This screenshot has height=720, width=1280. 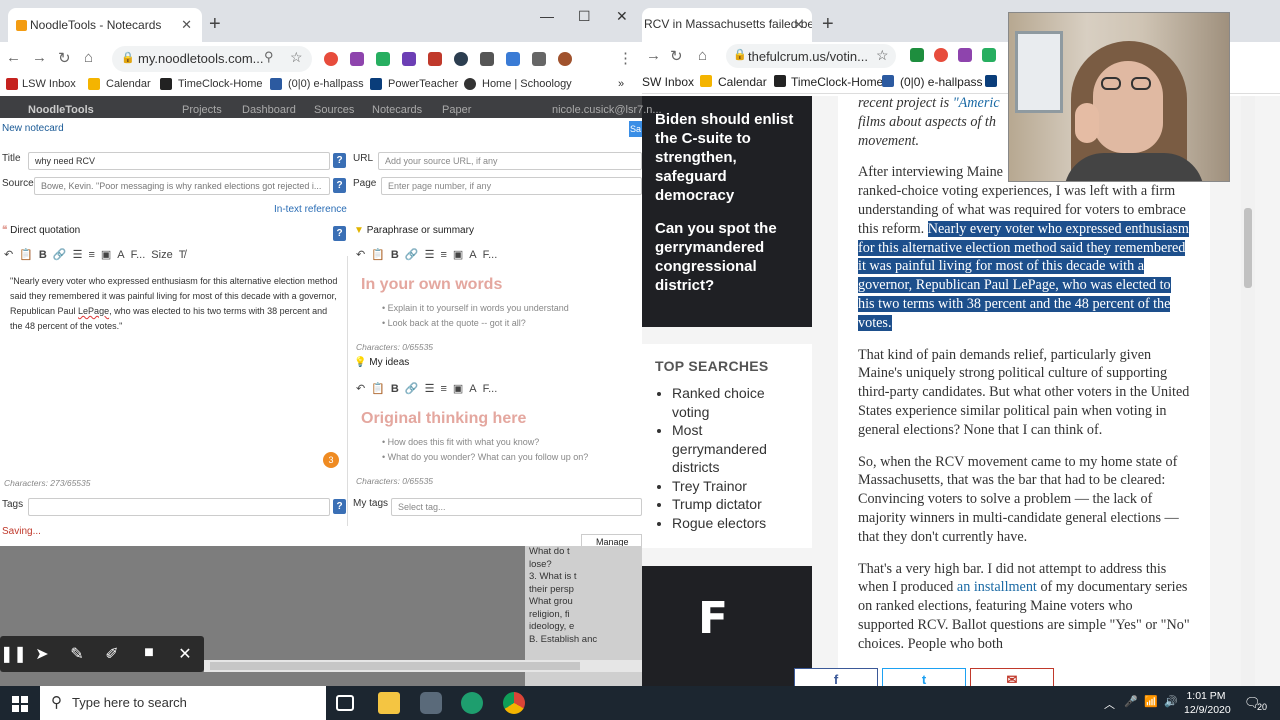 What do you see at coordinates (220, 84) in the screenshot?
I see `bookmark-item: TimeClock-Home` at bounding box center [220, 84].